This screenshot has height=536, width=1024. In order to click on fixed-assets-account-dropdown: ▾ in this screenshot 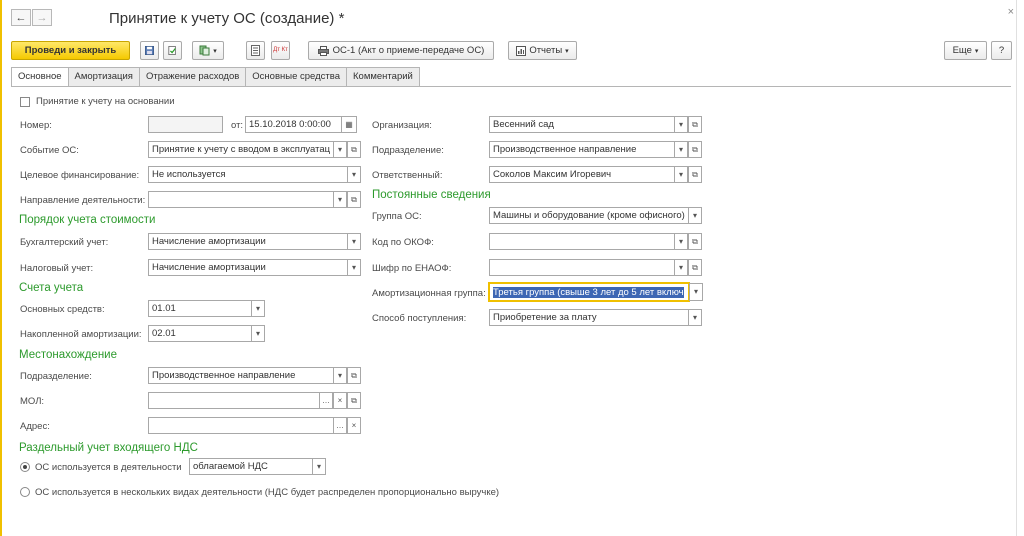, I will do `click(258, 308)`.